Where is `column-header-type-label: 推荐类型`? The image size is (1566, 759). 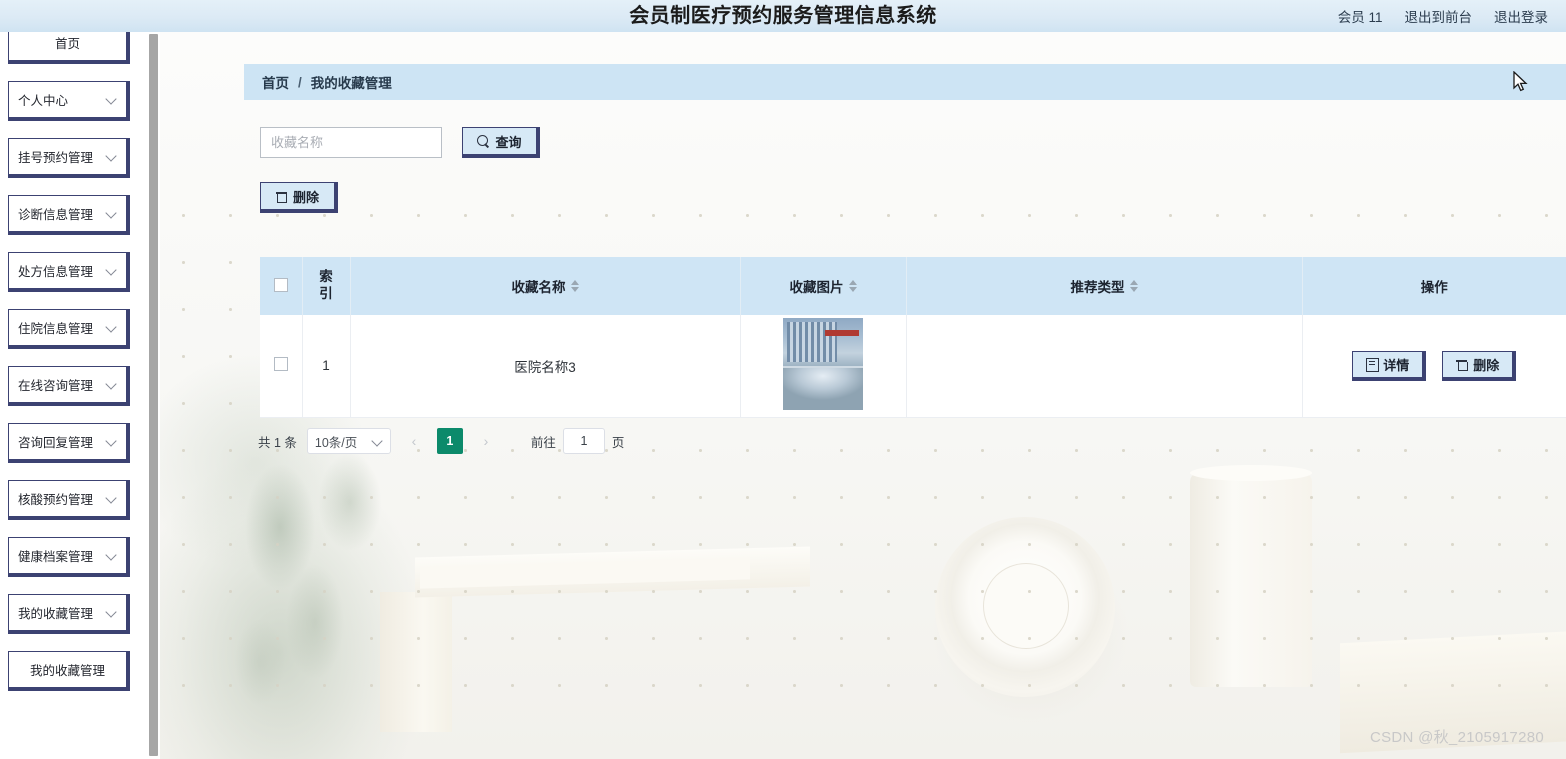 column-header-type-label: 推荐类型 is located at coordinates (1097, 287).